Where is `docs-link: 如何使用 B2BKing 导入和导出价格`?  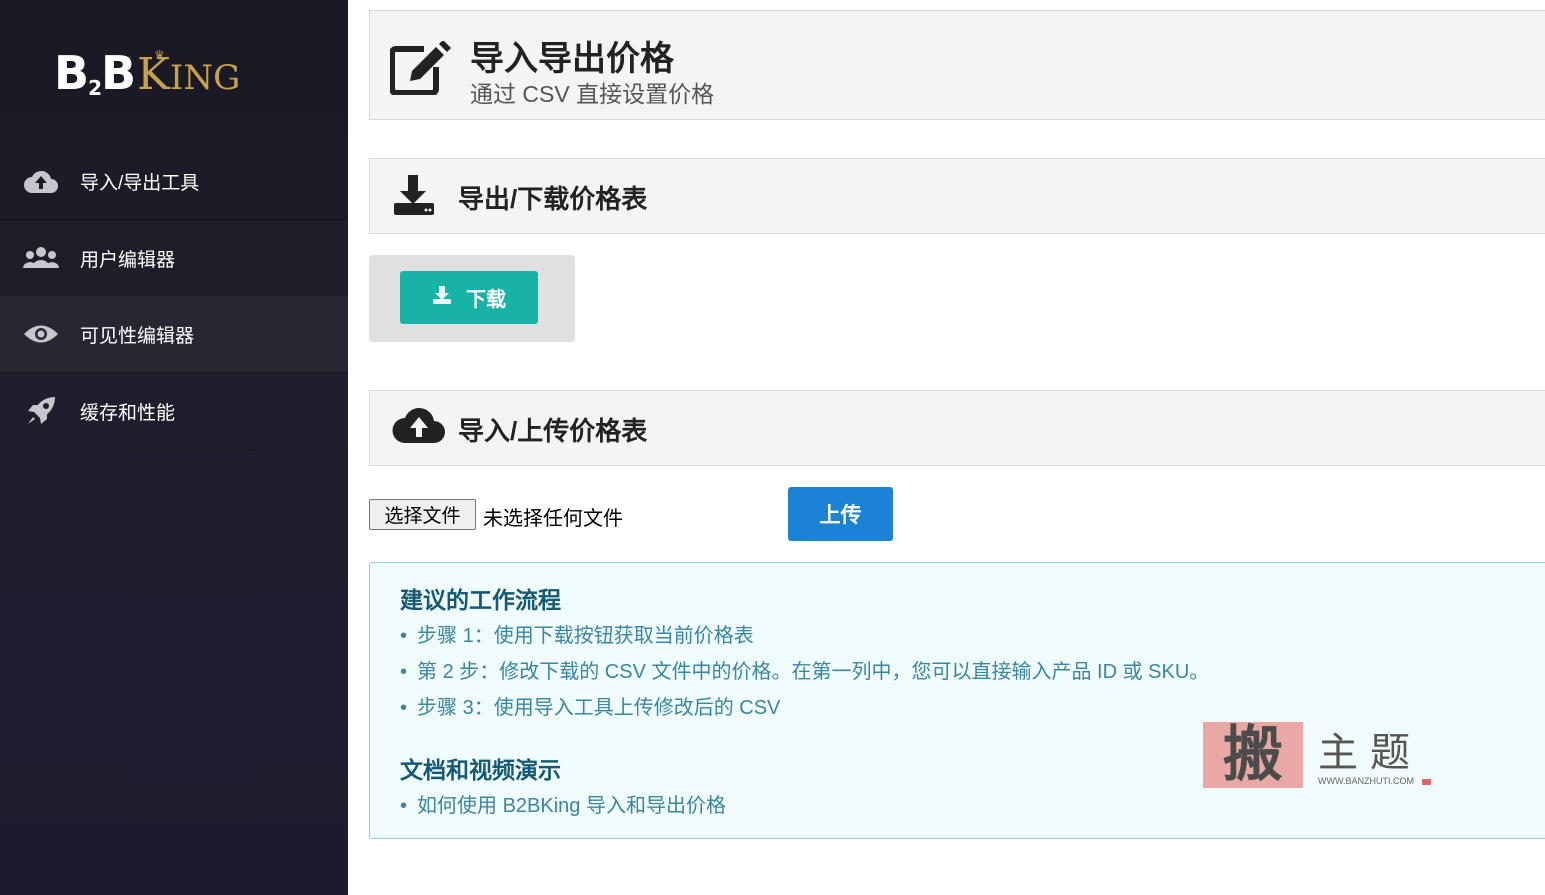 docs-link: 如何使用 B2BKing 导入和导出价格 is located at coordinates (563, 809).